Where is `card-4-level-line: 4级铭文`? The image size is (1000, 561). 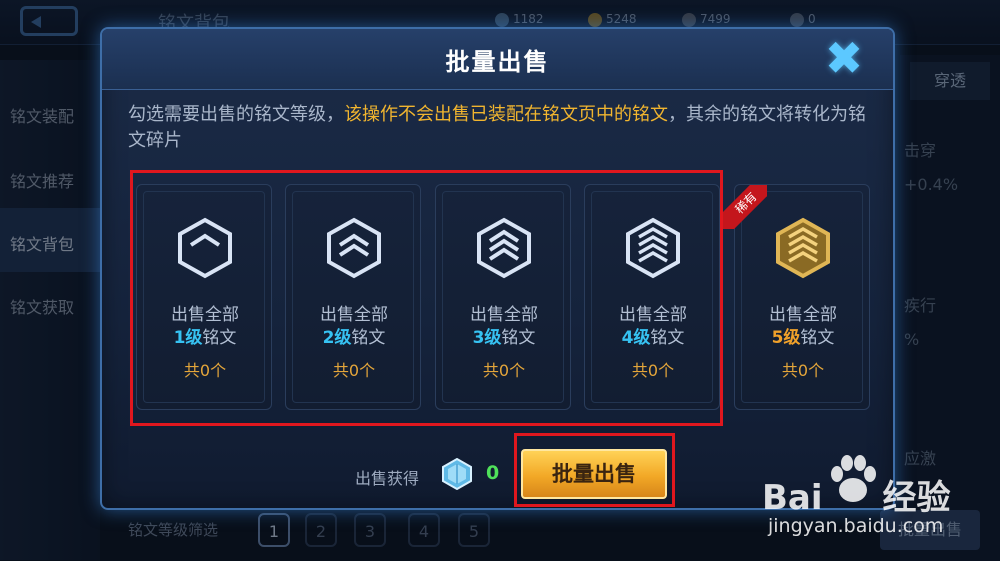 card-4-level-line: 4级铭文 is located at coordinates (653, 335).